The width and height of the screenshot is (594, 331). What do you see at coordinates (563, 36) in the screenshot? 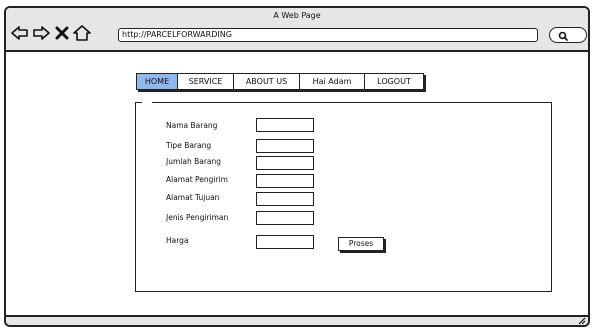
I see `search-icon` at bounding box center [563, 36].